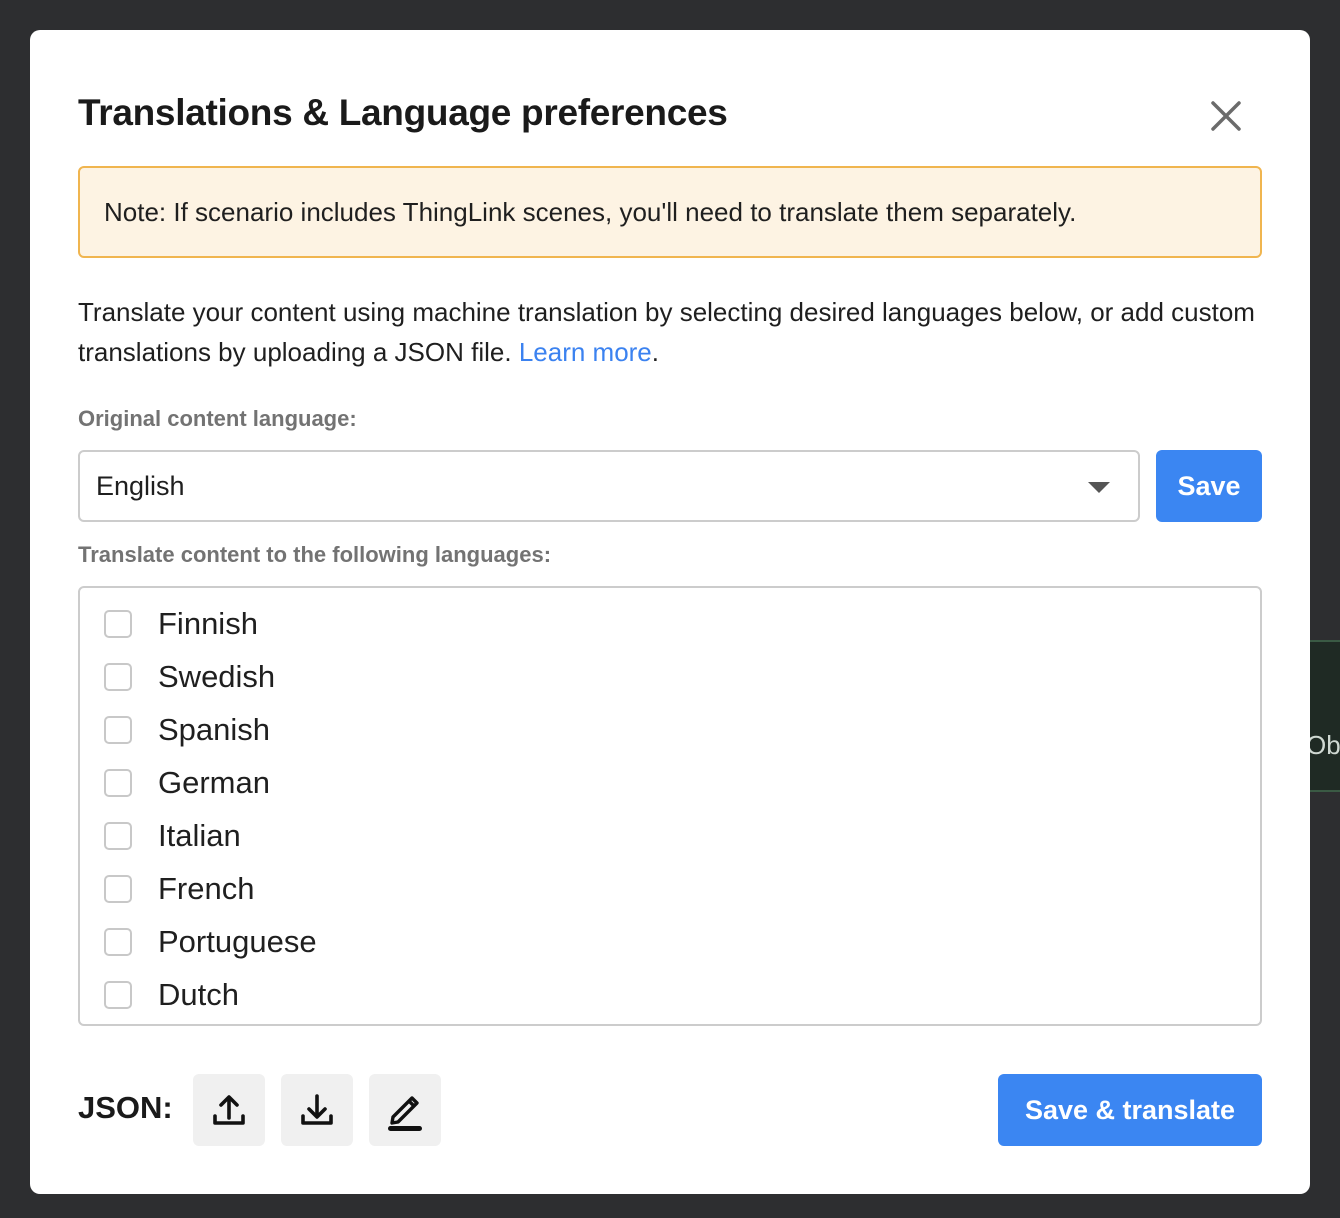  What do you see at coordinates (217, 677) in the screenshot?
I see `language-label: Swedish` at bounding box center [217, 677].